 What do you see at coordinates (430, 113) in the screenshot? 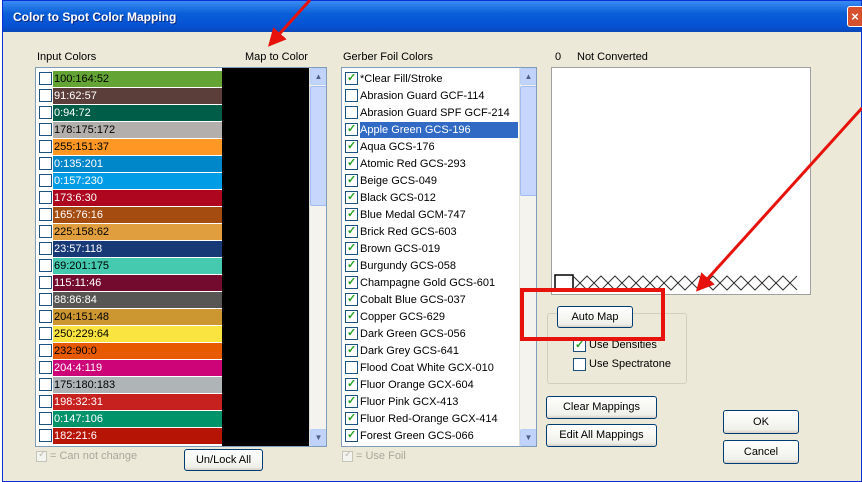
I see `foil-color-row: Abrasion Guard SPF GCF-214` at bounding box center [430, 113].